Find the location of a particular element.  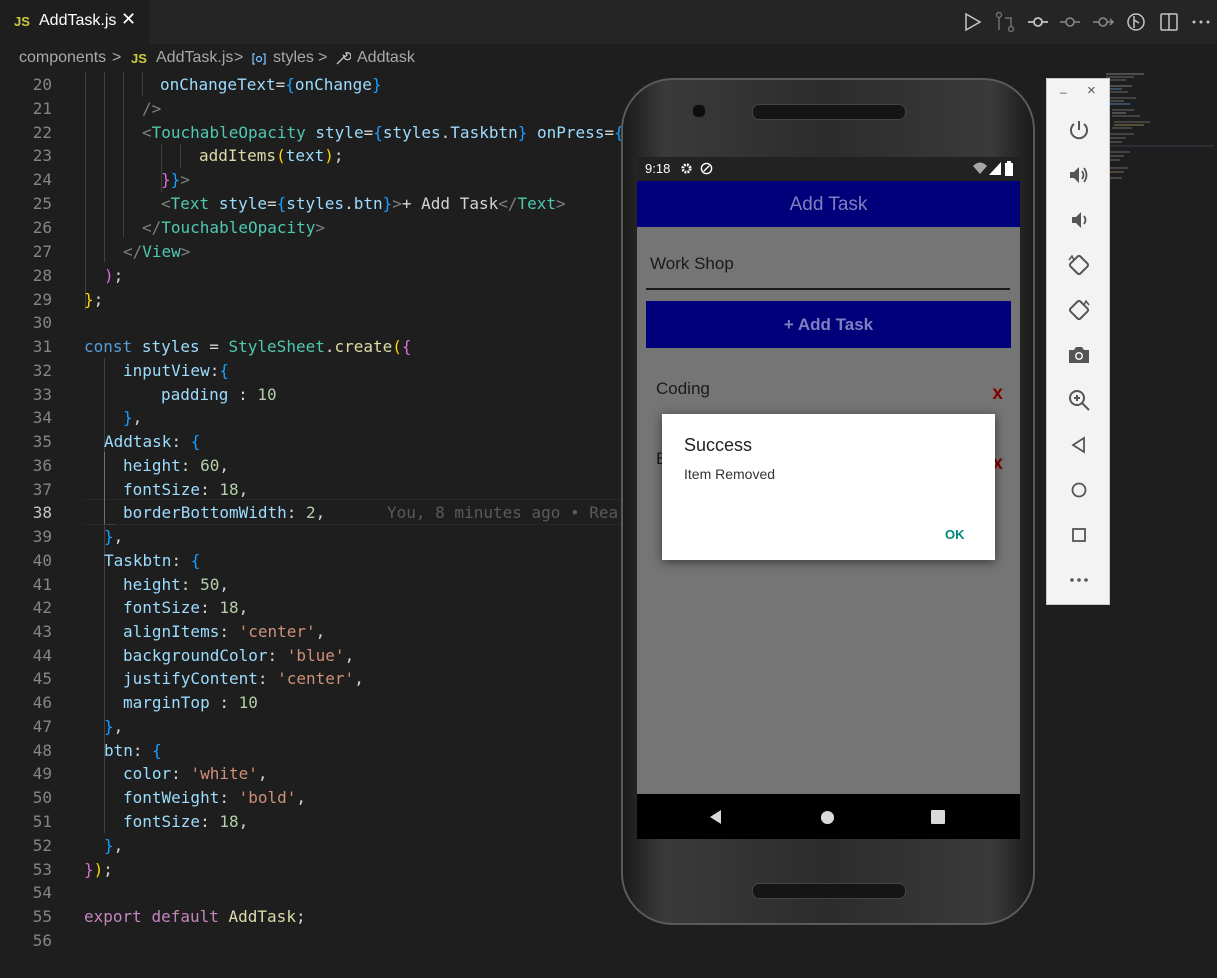

close-button: × is located at coordinates (1091, 90).